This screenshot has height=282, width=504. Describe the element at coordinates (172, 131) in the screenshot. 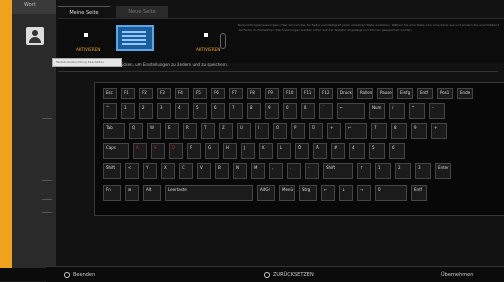

I see `keyboard-key: E` at that location.